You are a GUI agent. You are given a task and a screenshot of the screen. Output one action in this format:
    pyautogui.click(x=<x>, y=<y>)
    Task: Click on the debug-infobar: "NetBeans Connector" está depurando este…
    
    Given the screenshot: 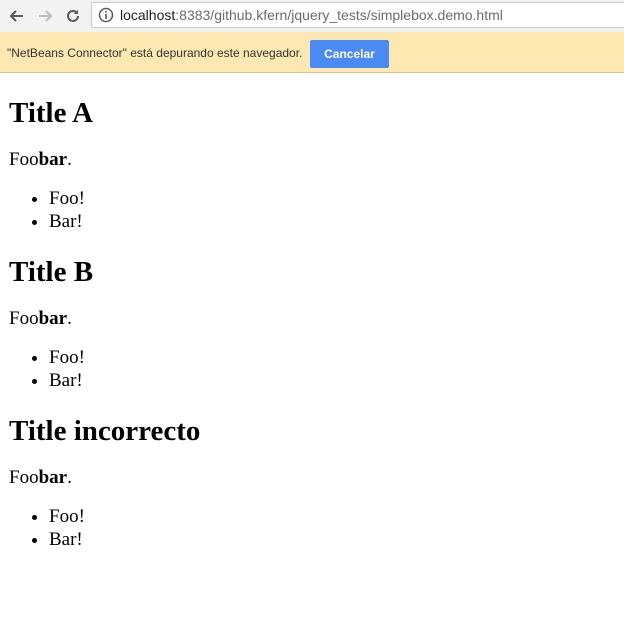 What is the action you would take?
    pyautogui.click(x=312, y=52)
    